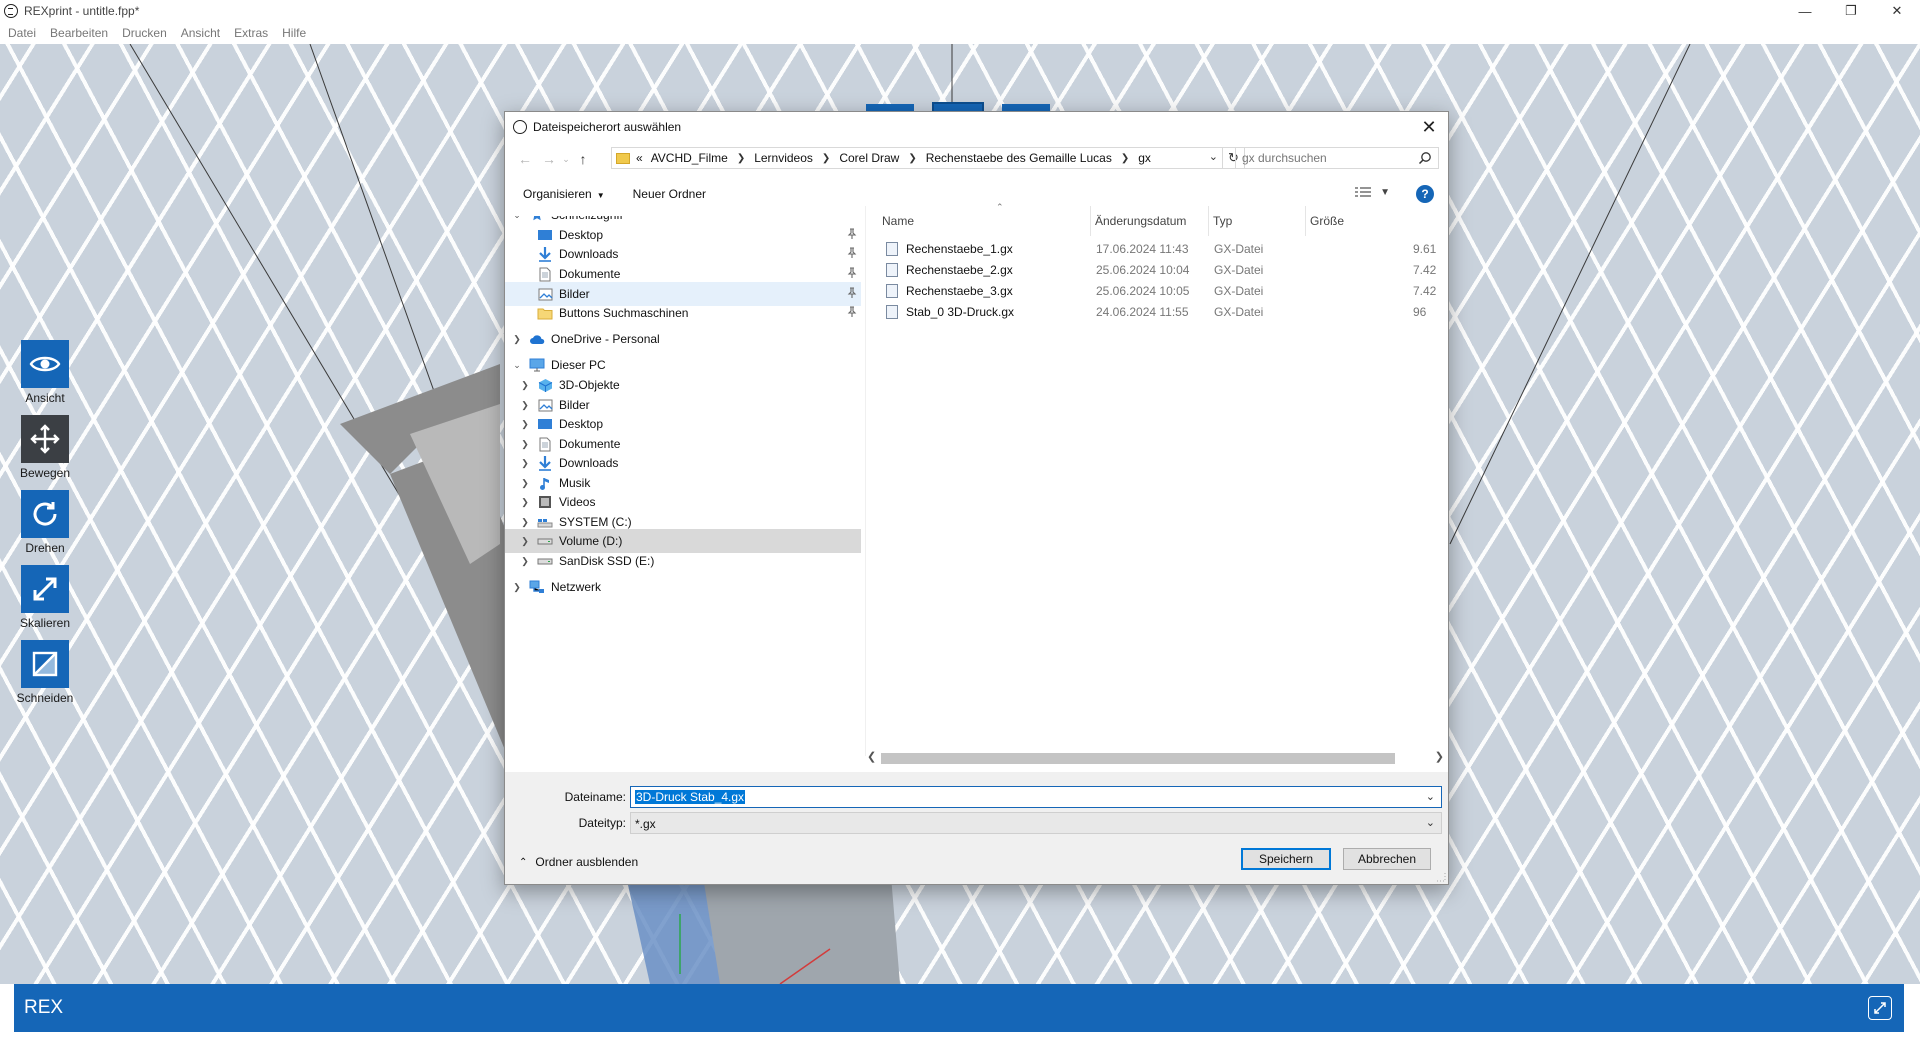  What do you see at coordinates (251, 33) in the screenshot?
I see `menu-extras: Extras` at bounding box center [251, 33].